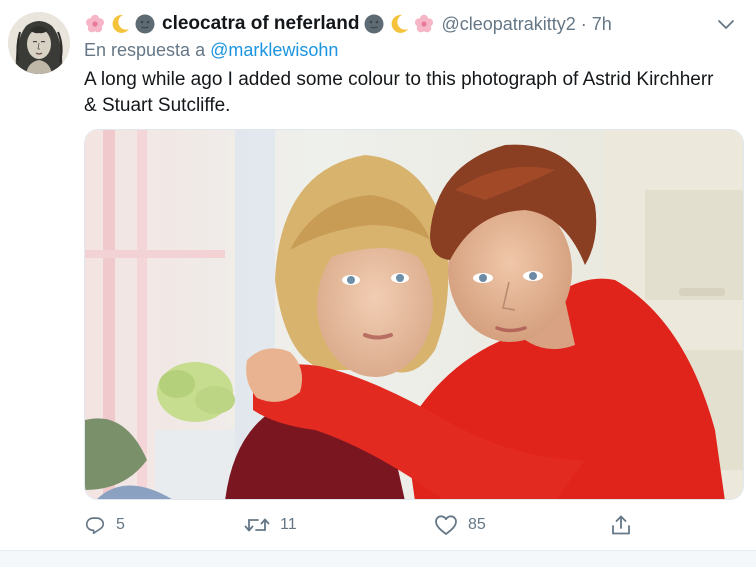 This screenshot has height=567, width=756. What do you see at coordinates (95, 526) in the screenshot?
I see `reply-icon` at bounding box center [95, 526].